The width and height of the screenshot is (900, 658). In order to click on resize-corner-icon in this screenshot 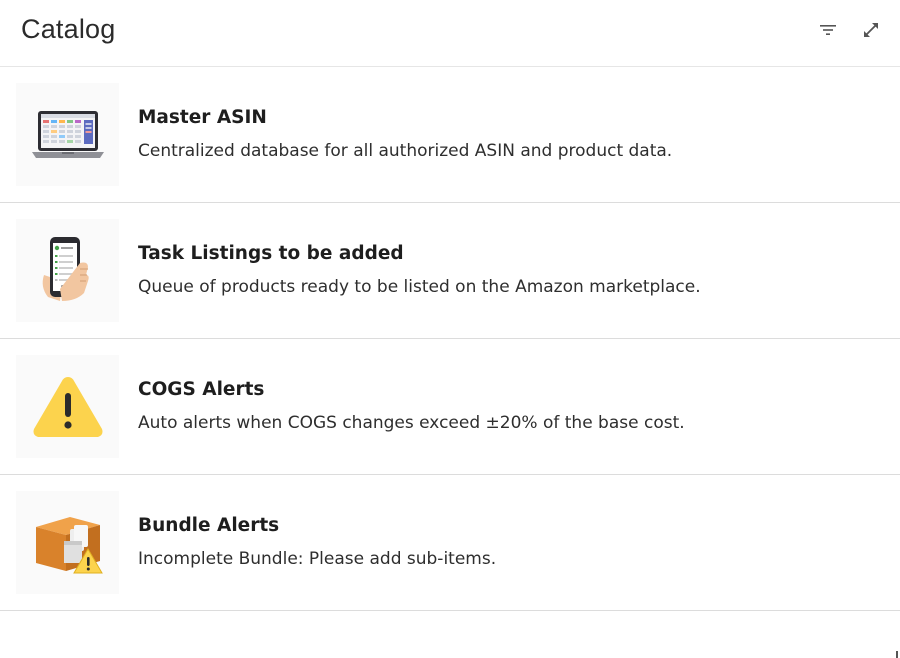, I will do `click(893, 654)`.